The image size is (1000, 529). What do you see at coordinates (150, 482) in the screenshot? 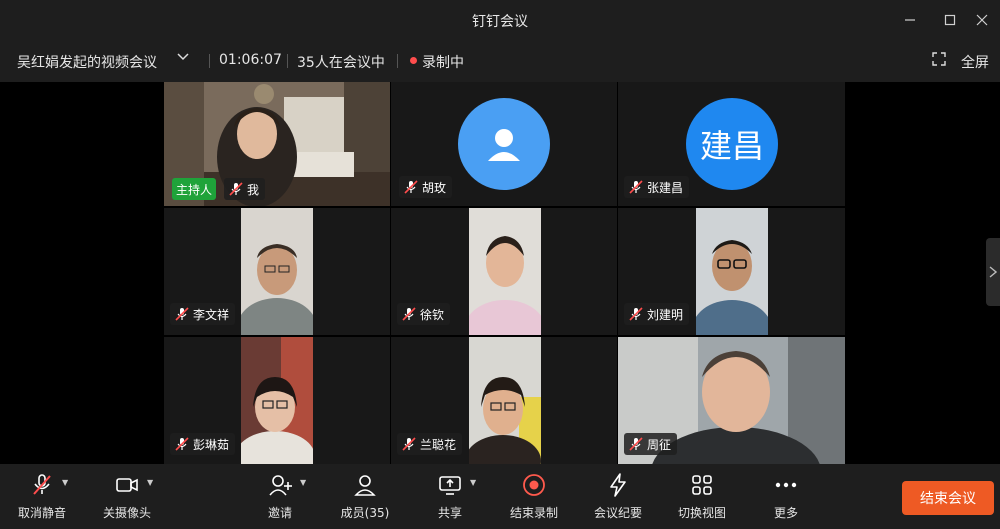
I see `camera-options-caret-icon: ▼` at bounding box center [150, 482].